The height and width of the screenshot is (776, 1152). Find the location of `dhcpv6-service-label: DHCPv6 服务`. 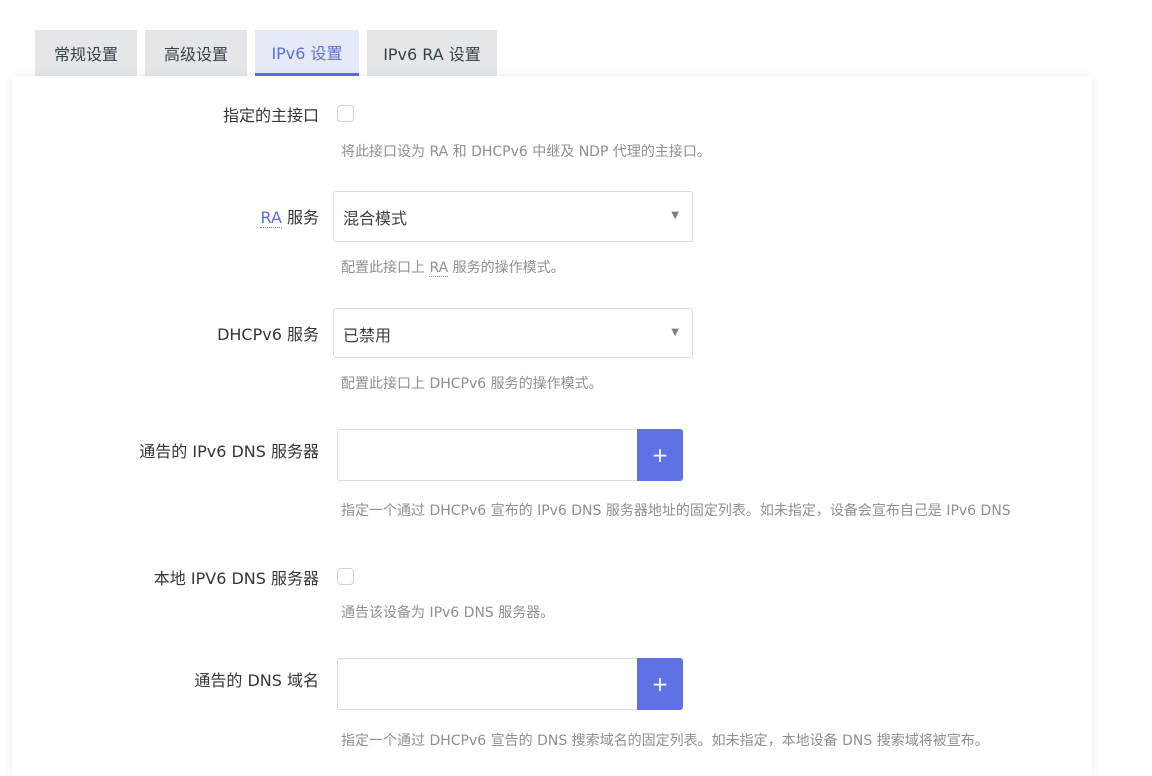

dhcpv6-service-label: DHCPv6 服务 is located at coordinates (268, 334).